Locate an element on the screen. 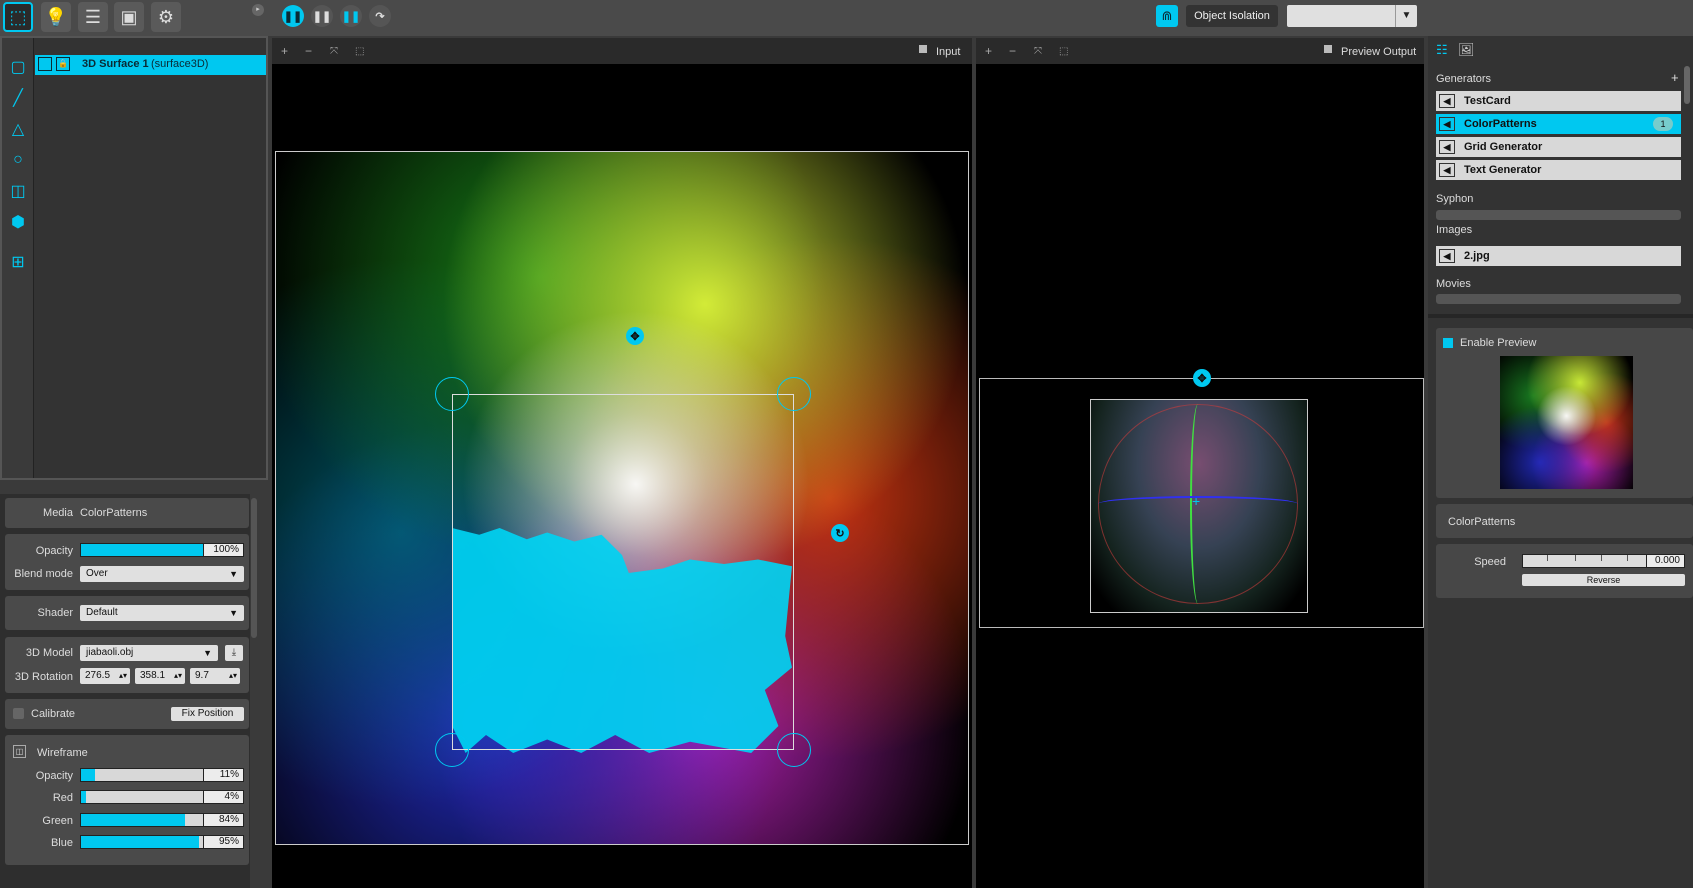 The image size is (1693, 888). generator-item: ◀ ColorPatterns 1 is located at coordinates (1558, 124).